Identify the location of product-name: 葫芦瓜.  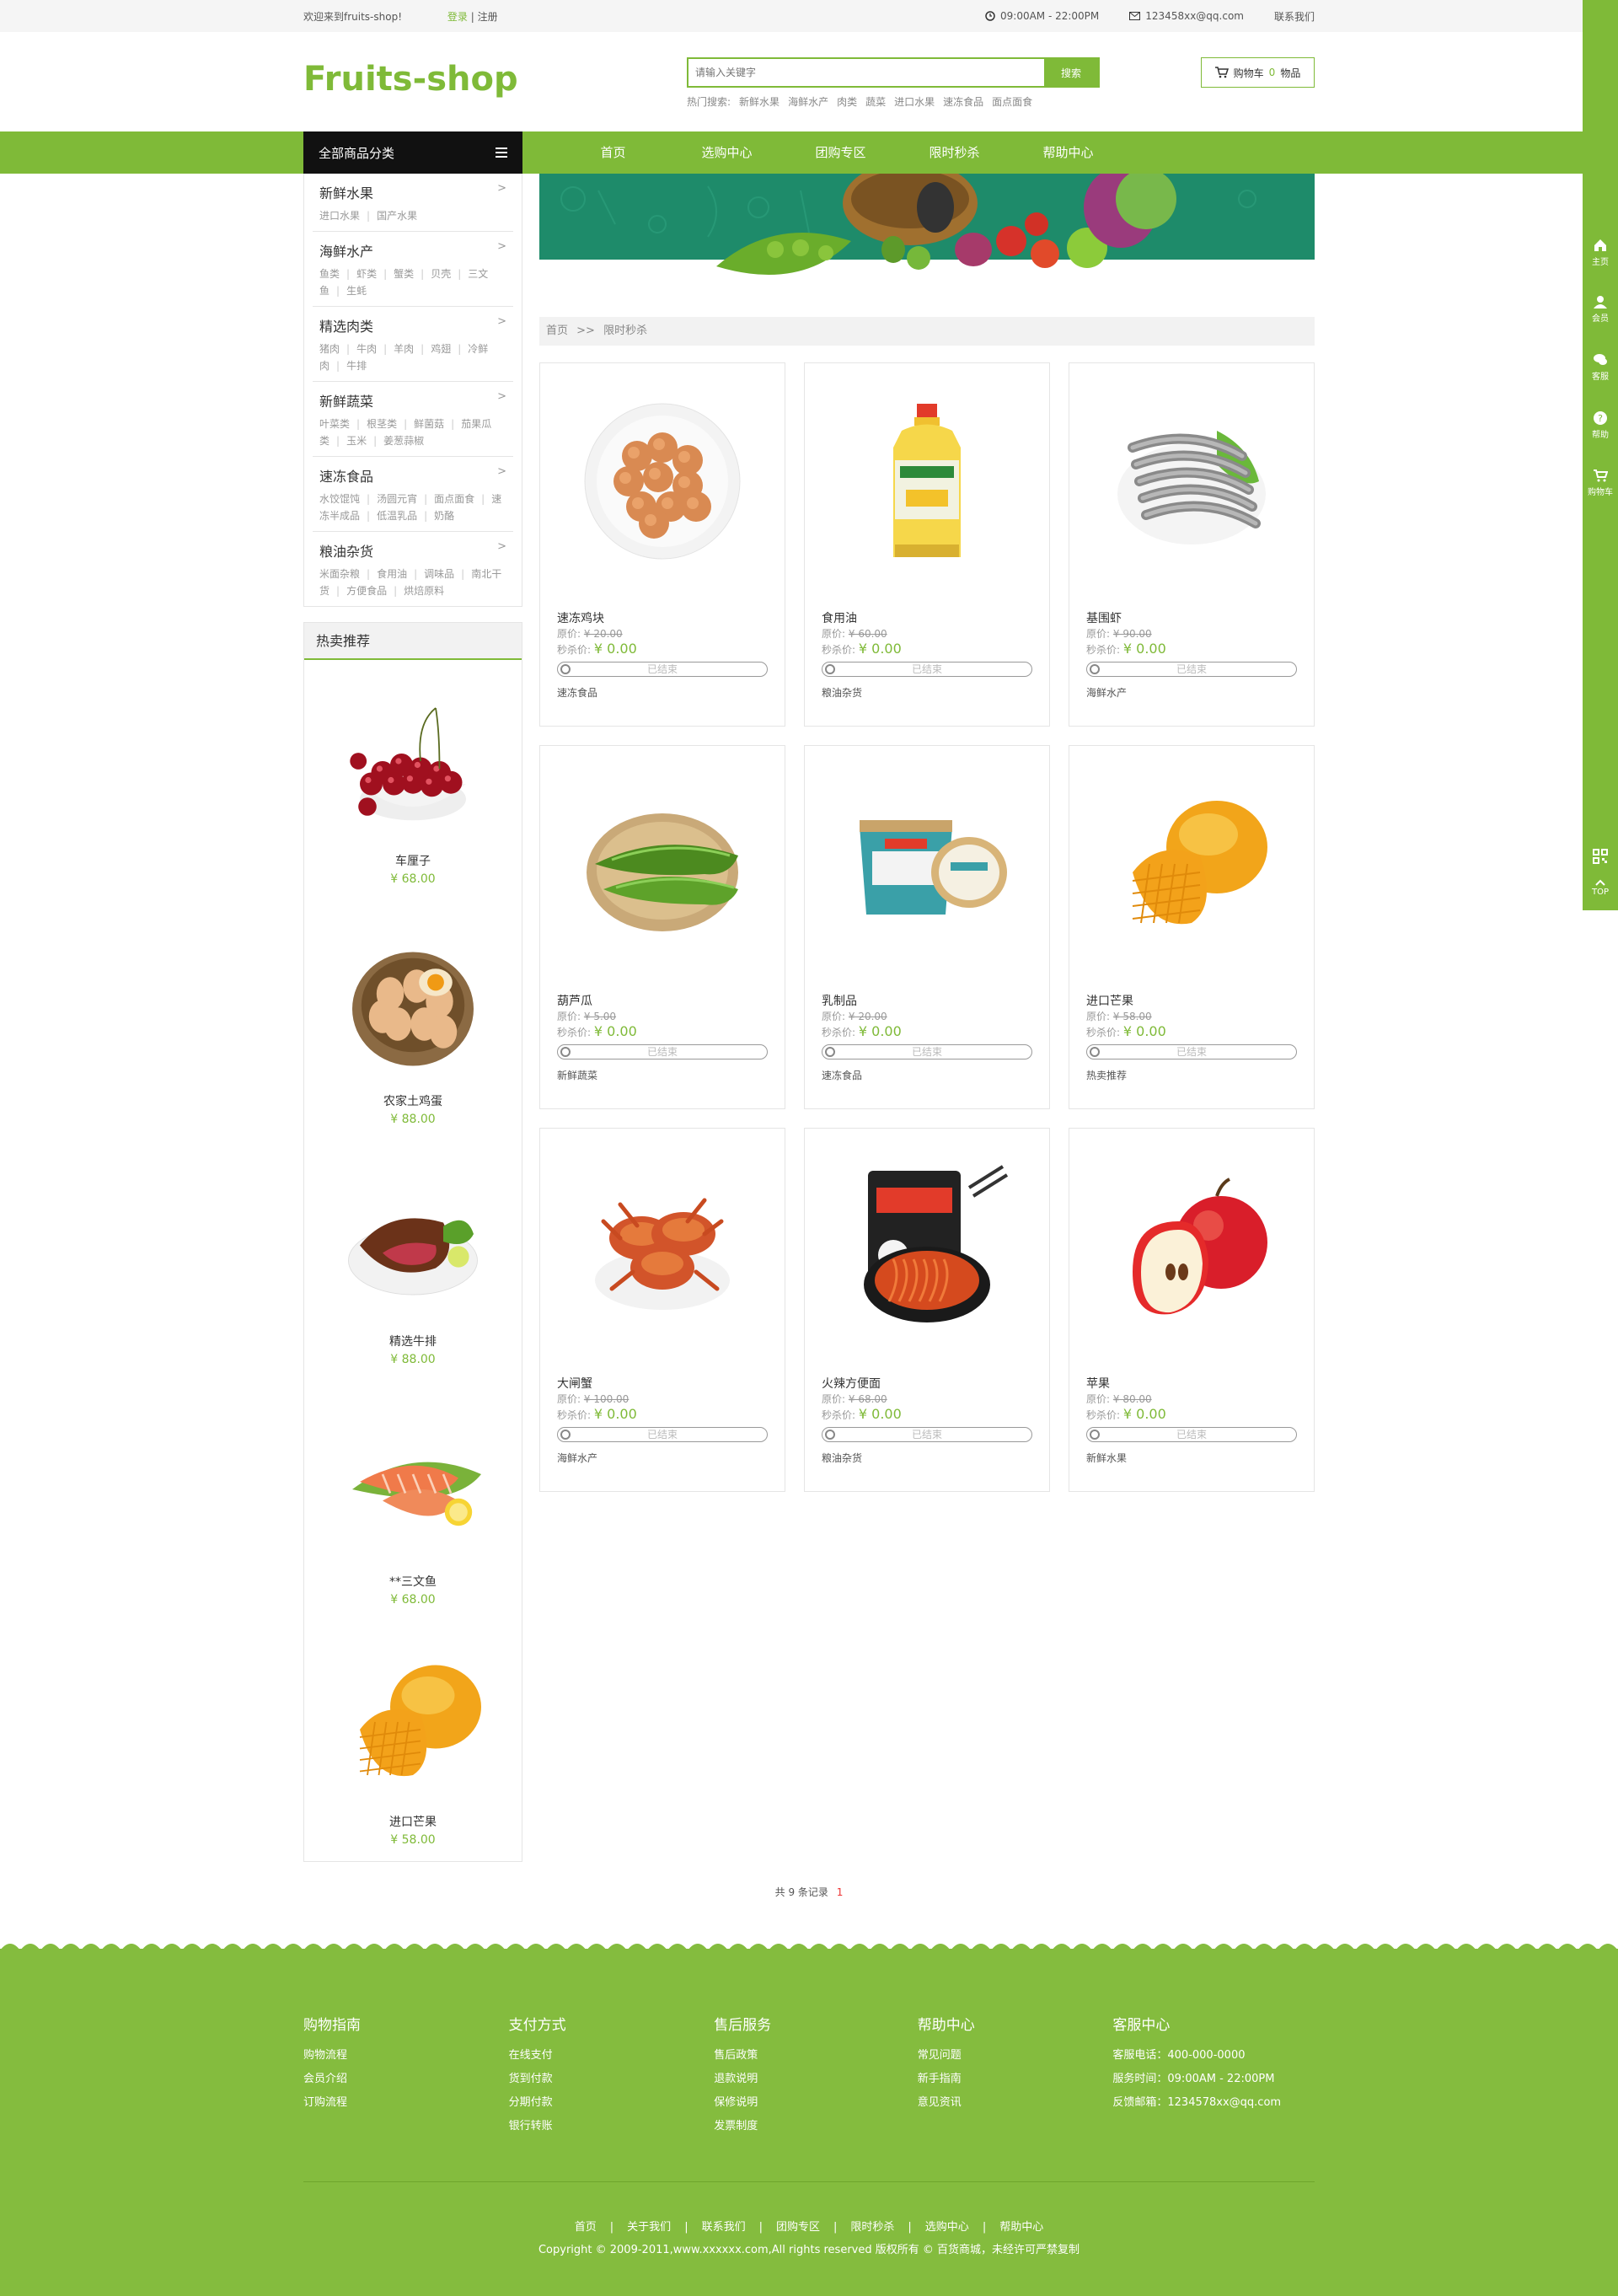
(662, 1000).